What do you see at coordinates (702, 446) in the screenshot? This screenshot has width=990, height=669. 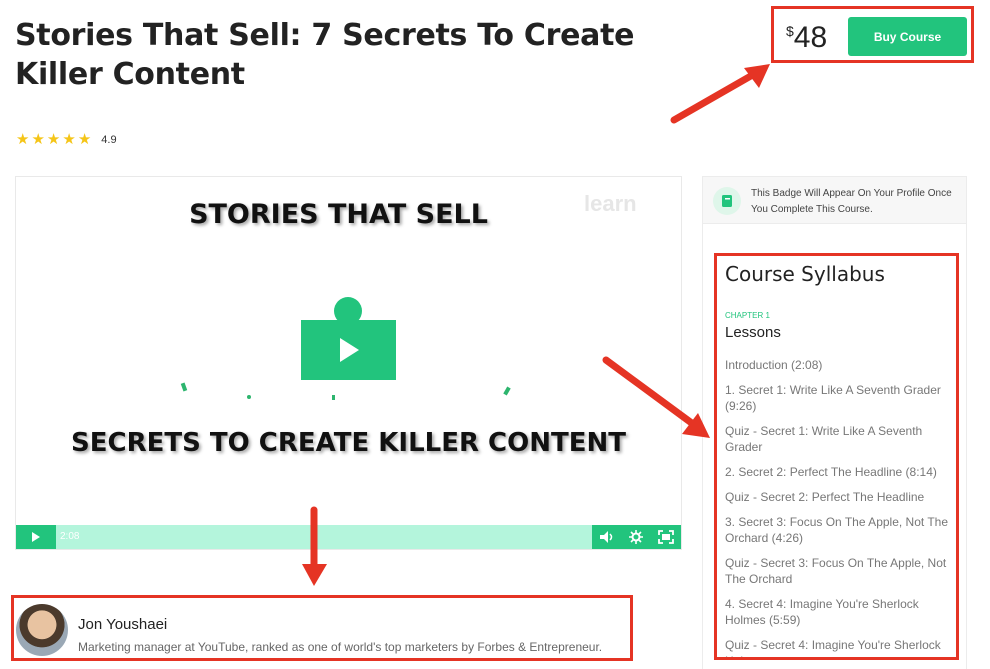 I see `sidebar-border-left` at bounding box center [702, 446].